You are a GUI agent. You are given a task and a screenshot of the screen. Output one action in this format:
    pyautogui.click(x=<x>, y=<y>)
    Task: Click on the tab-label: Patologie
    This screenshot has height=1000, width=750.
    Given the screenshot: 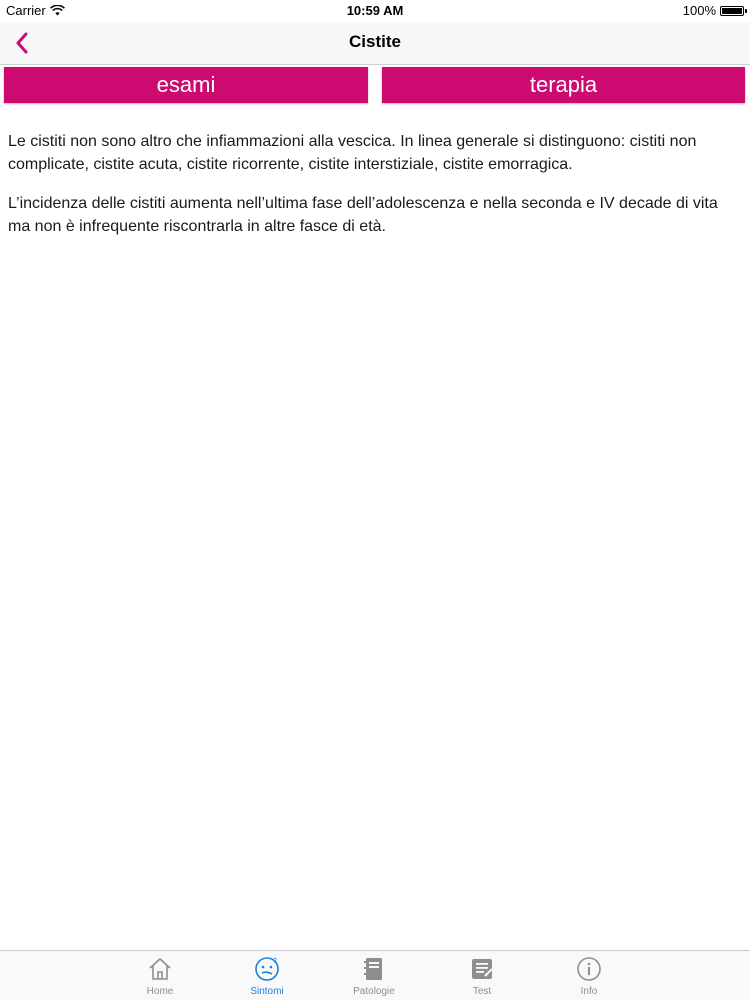 What is the action you would take?
    pyautogui.click(x=374, y=991)
    